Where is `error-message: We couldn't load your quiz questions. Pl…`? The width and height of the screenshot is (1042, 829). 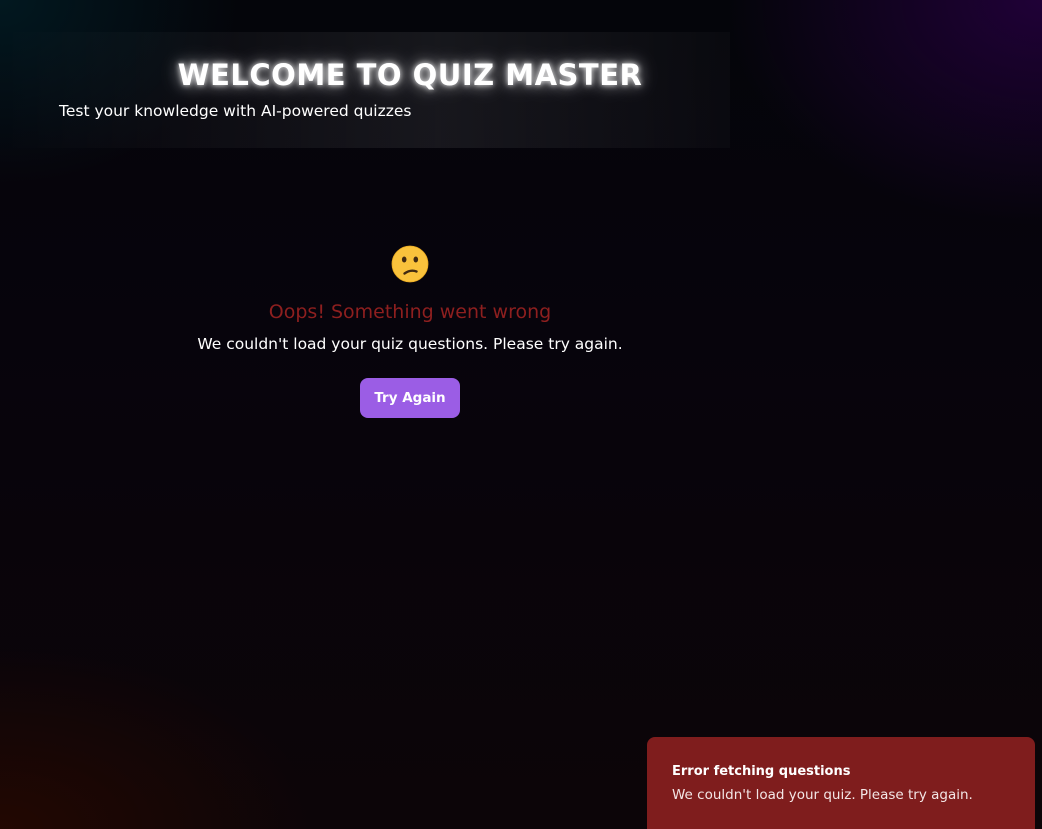 error-message: We couldn't load your quiz questions. Pl… is located at coordinates (410, 344).